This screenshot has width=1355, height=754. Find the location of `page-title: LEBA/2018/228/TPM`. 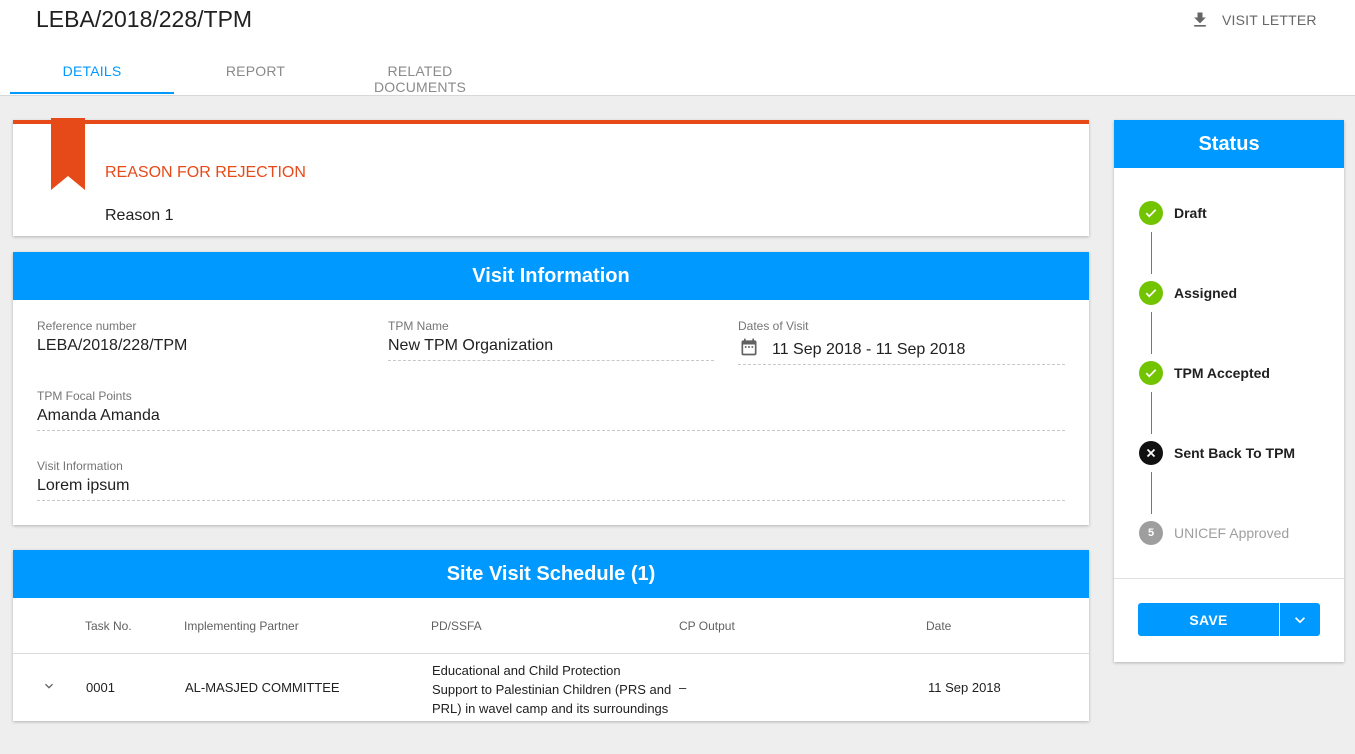

page-title: LEBA/2018/228/TPM is located at coordinates (144, 19).